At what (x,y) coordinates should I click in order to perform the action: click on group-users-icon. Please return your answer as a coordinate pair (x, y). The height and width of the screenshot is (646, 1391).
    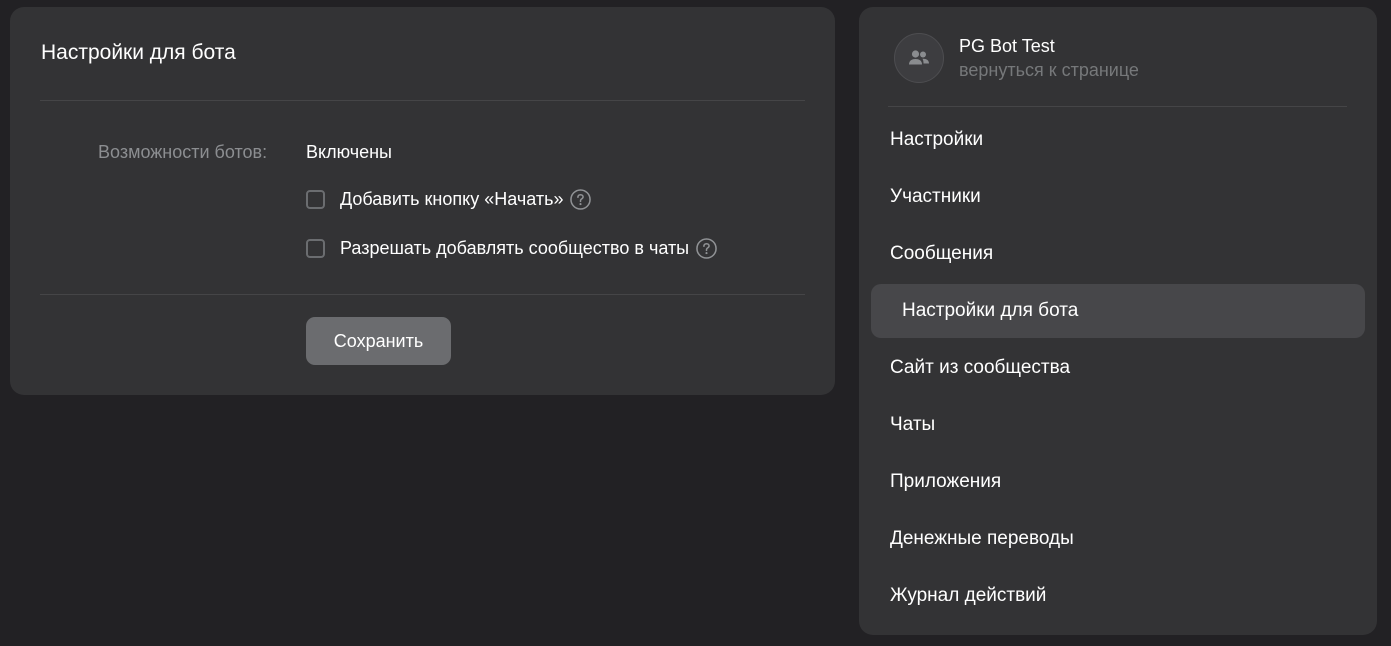
    Looking at the image, I should click on (919, 57).